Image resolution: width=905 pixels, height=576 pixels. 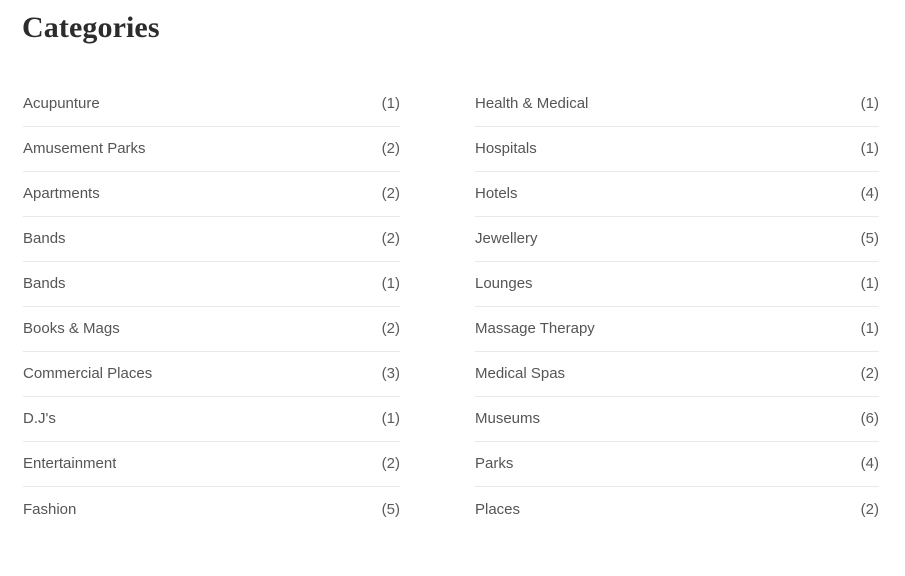 I want to click on category-list-item: Massage Therapy (1), so click(x=677, y=329).